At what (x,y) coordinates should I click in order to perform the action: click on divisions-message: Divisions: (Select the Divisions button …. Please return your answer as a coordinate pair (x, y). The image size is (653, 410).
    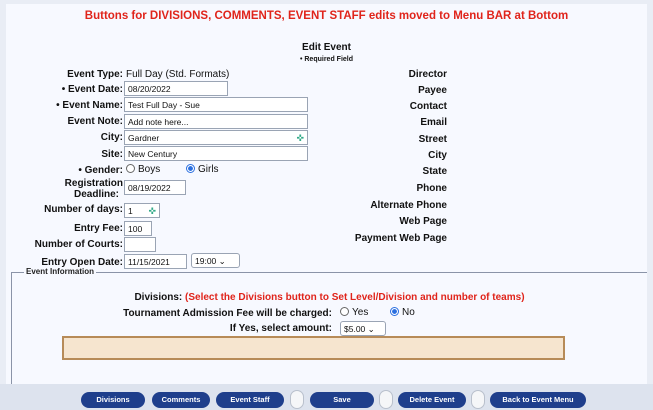
    Looking at the image, I should click on (329, 297).